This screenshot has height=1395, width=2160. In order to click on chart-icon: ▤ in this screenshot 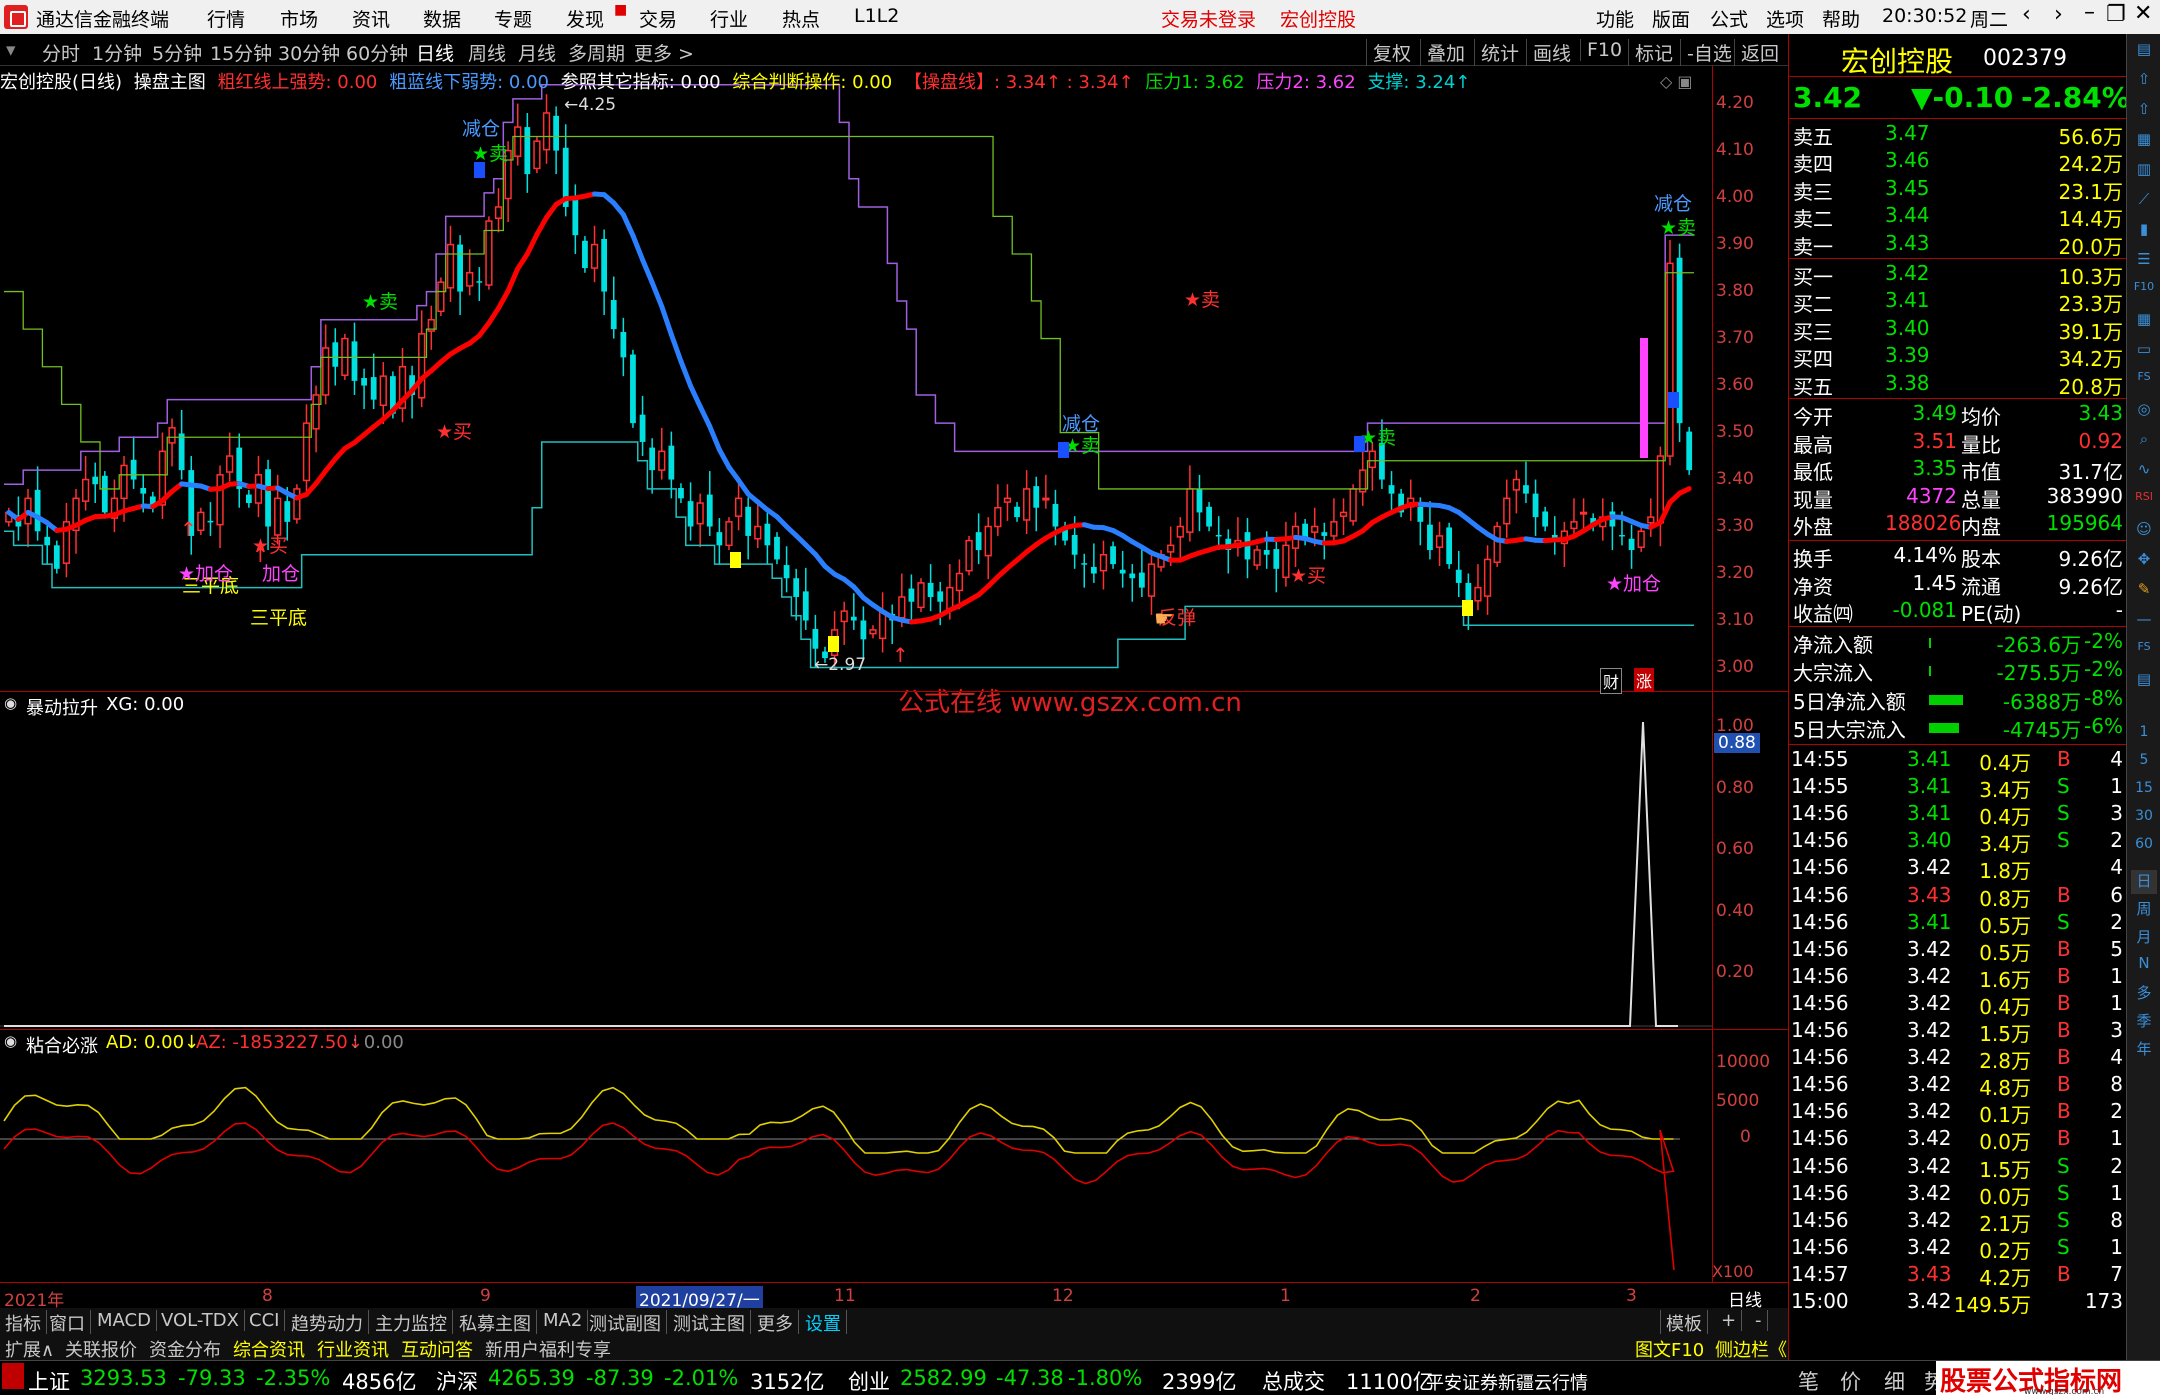, I will do `click(2144, 52)`.